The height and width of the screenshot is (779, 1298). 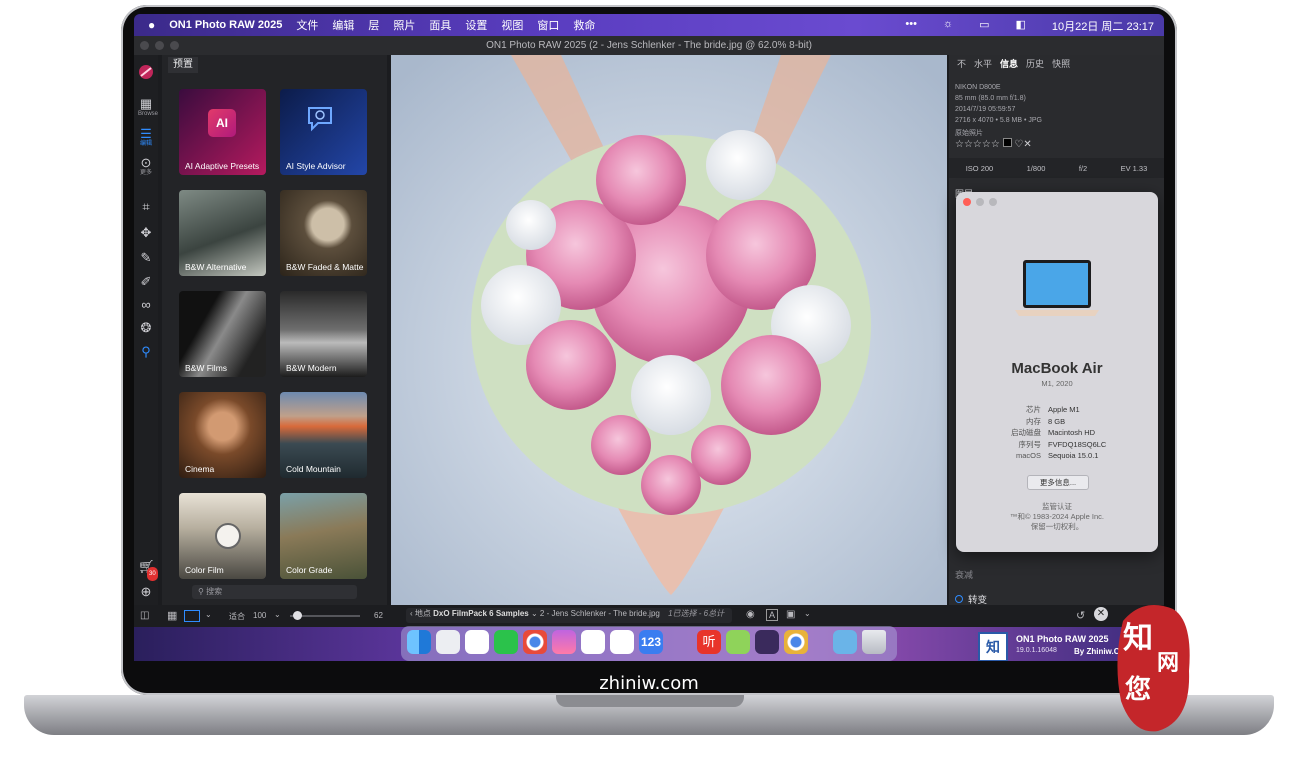 I want to click on edit-tool: ☰ 编辑, so click(x=146, y=137).